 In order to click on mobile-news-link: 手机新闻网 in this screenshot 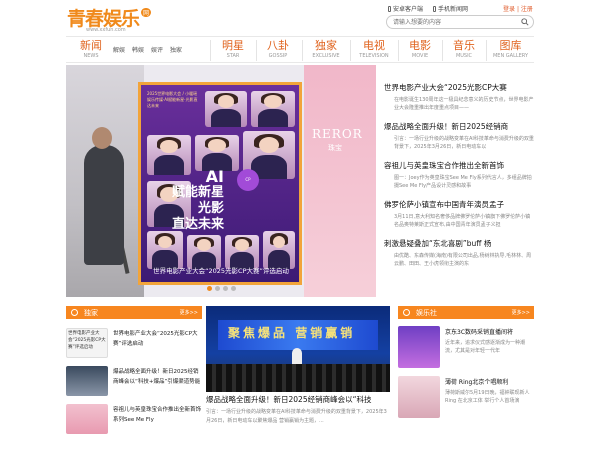, I will do `click(450, 8)`.